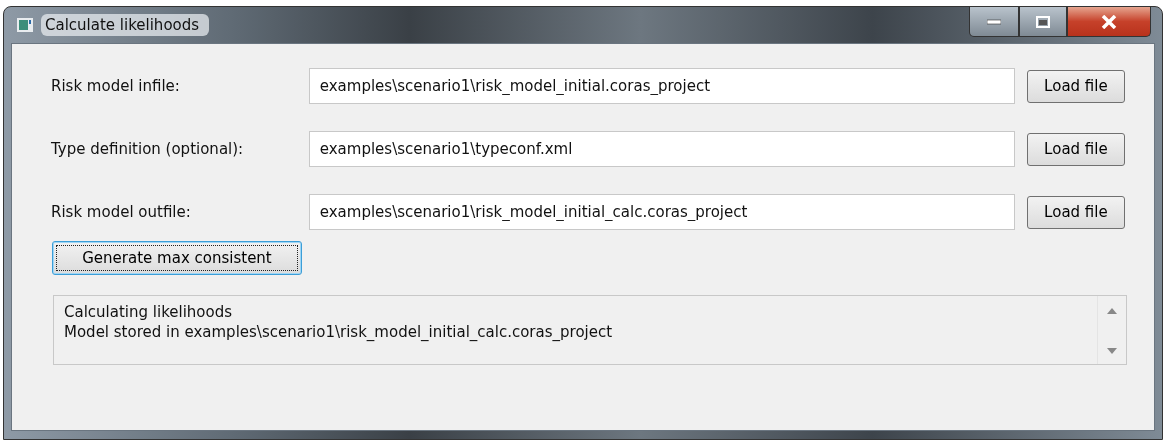 The height and width of the screenshot is (448, 1172). What do you see at coordinates (1112, 311) in the screenshot?
I see `scroll-up-icon` at bounding box center [1112, 311].